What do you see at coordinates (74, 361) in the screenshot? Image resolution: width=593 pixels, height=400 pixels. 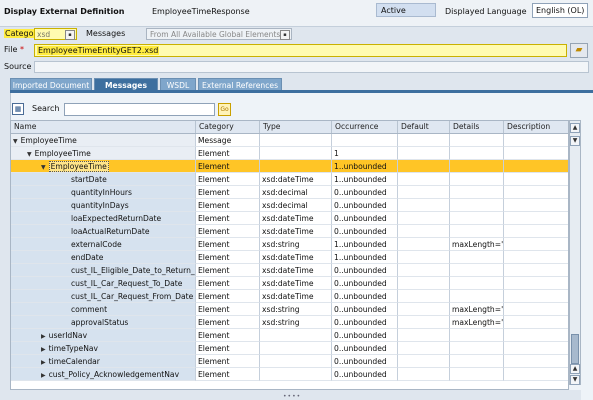 I see `node-name: timeCalendar` at bounding box center [74, 361].